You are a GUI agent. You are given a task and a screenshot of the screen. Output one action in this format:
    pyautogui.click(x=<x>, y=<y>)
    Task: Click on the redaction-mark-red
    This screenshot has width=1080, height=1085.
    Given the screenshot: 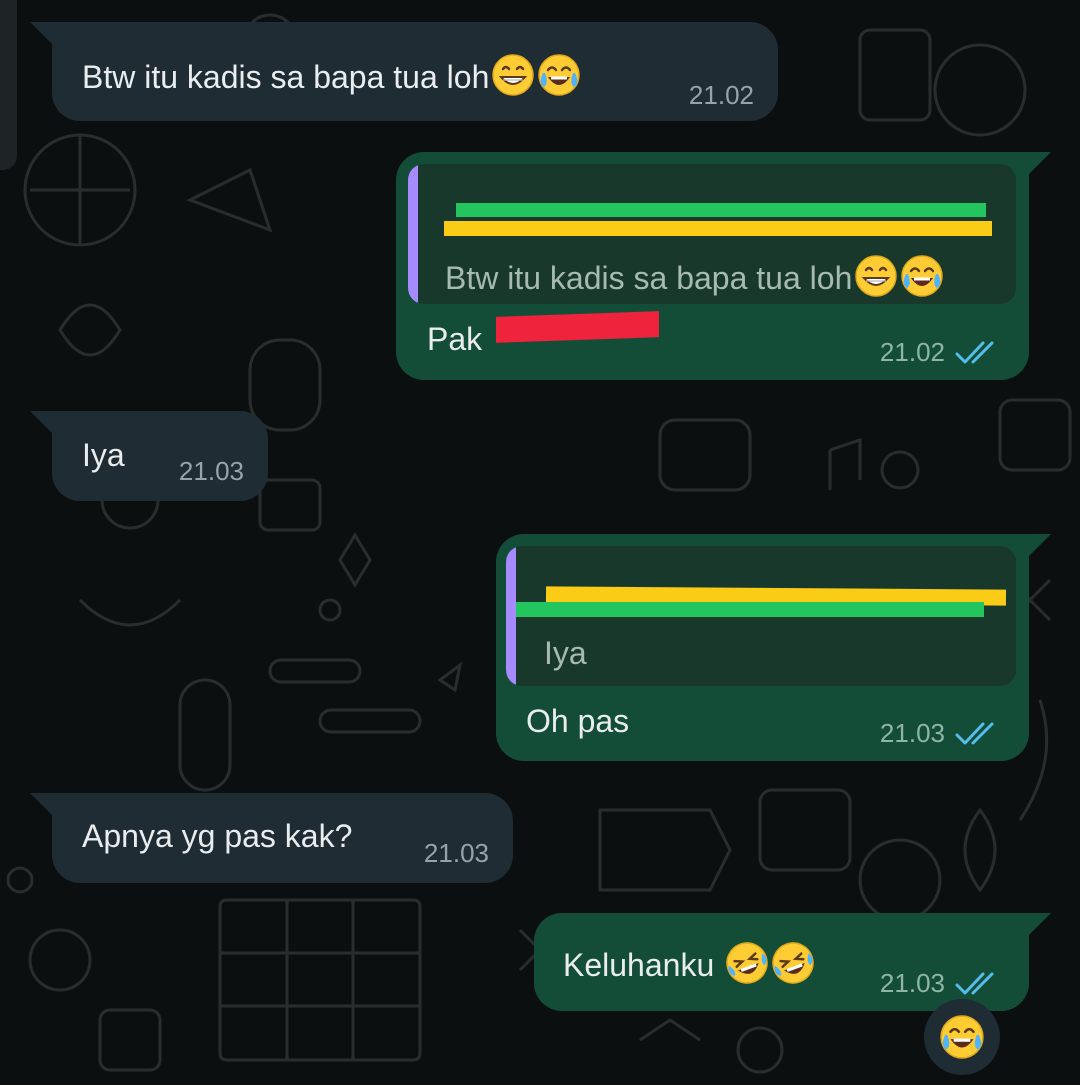 What is the action you would take?
    pyautogui.click(x=577, y=327)
    